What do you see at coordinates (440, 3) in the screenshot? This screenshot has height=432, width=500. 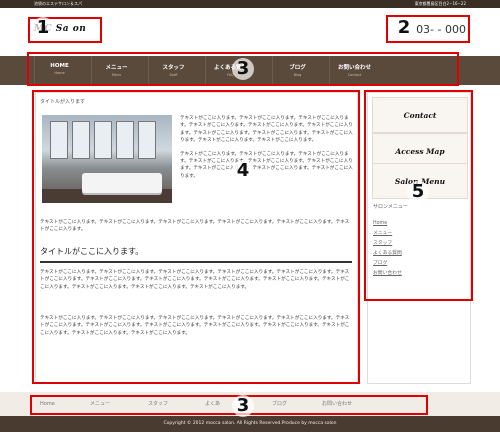 I see `address: 東京都豊島区目白2−16−22` at bounding box center [440, 3].